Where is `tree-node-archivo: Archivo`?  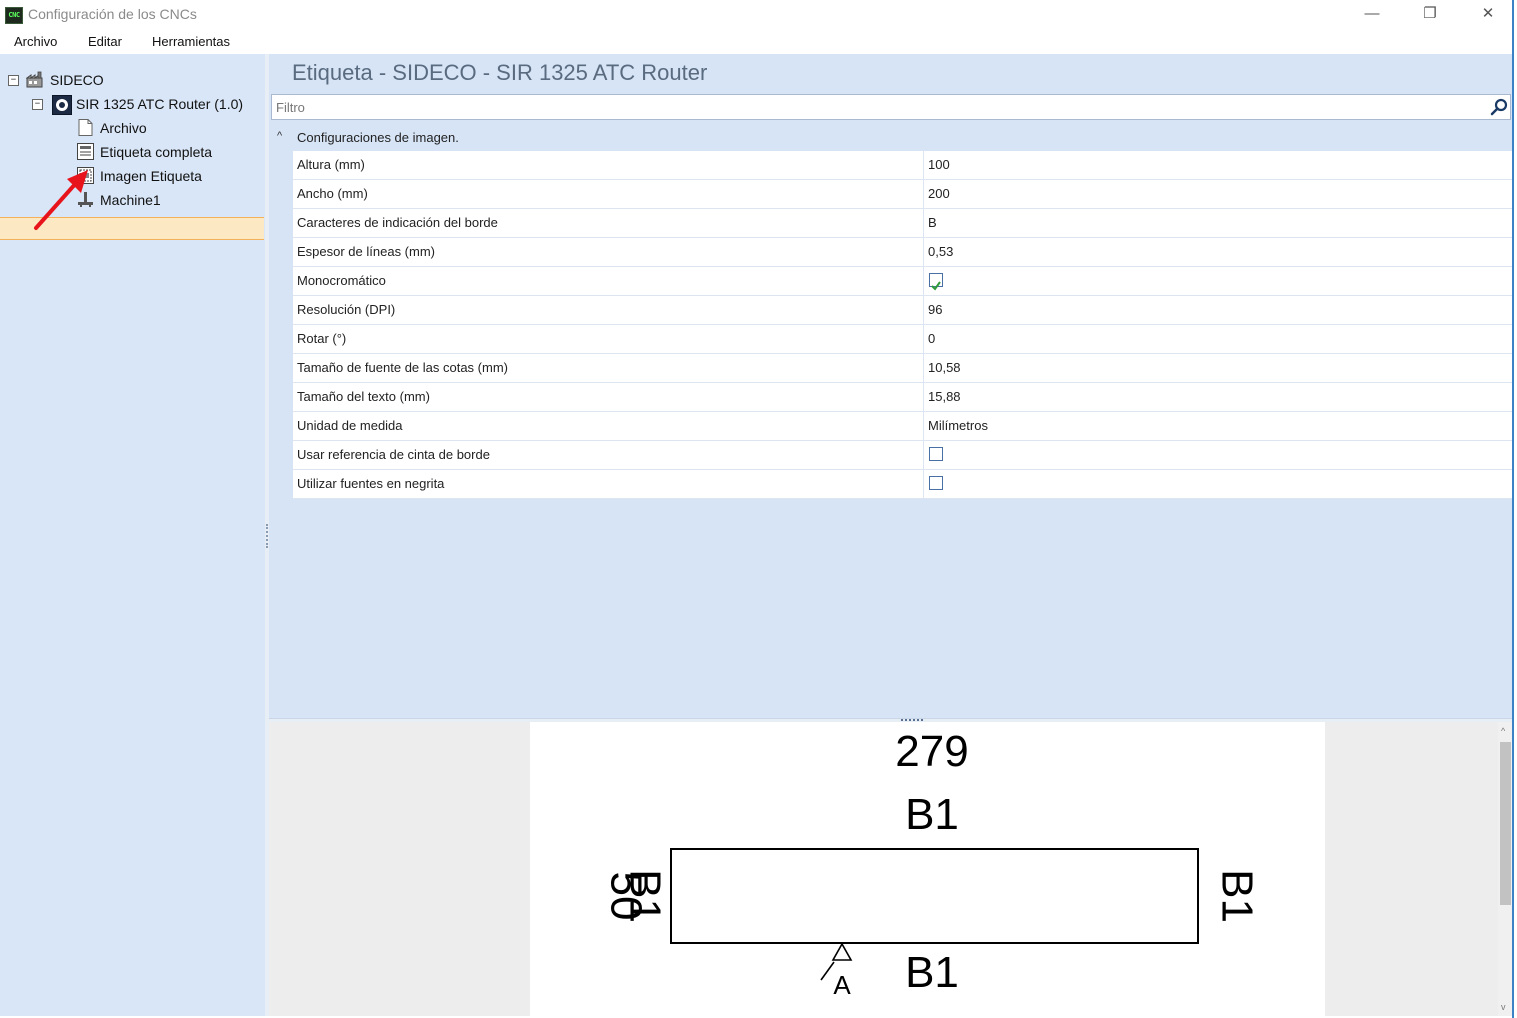 tree-node-archivo: Archivo is located at coordinates (123, 128).